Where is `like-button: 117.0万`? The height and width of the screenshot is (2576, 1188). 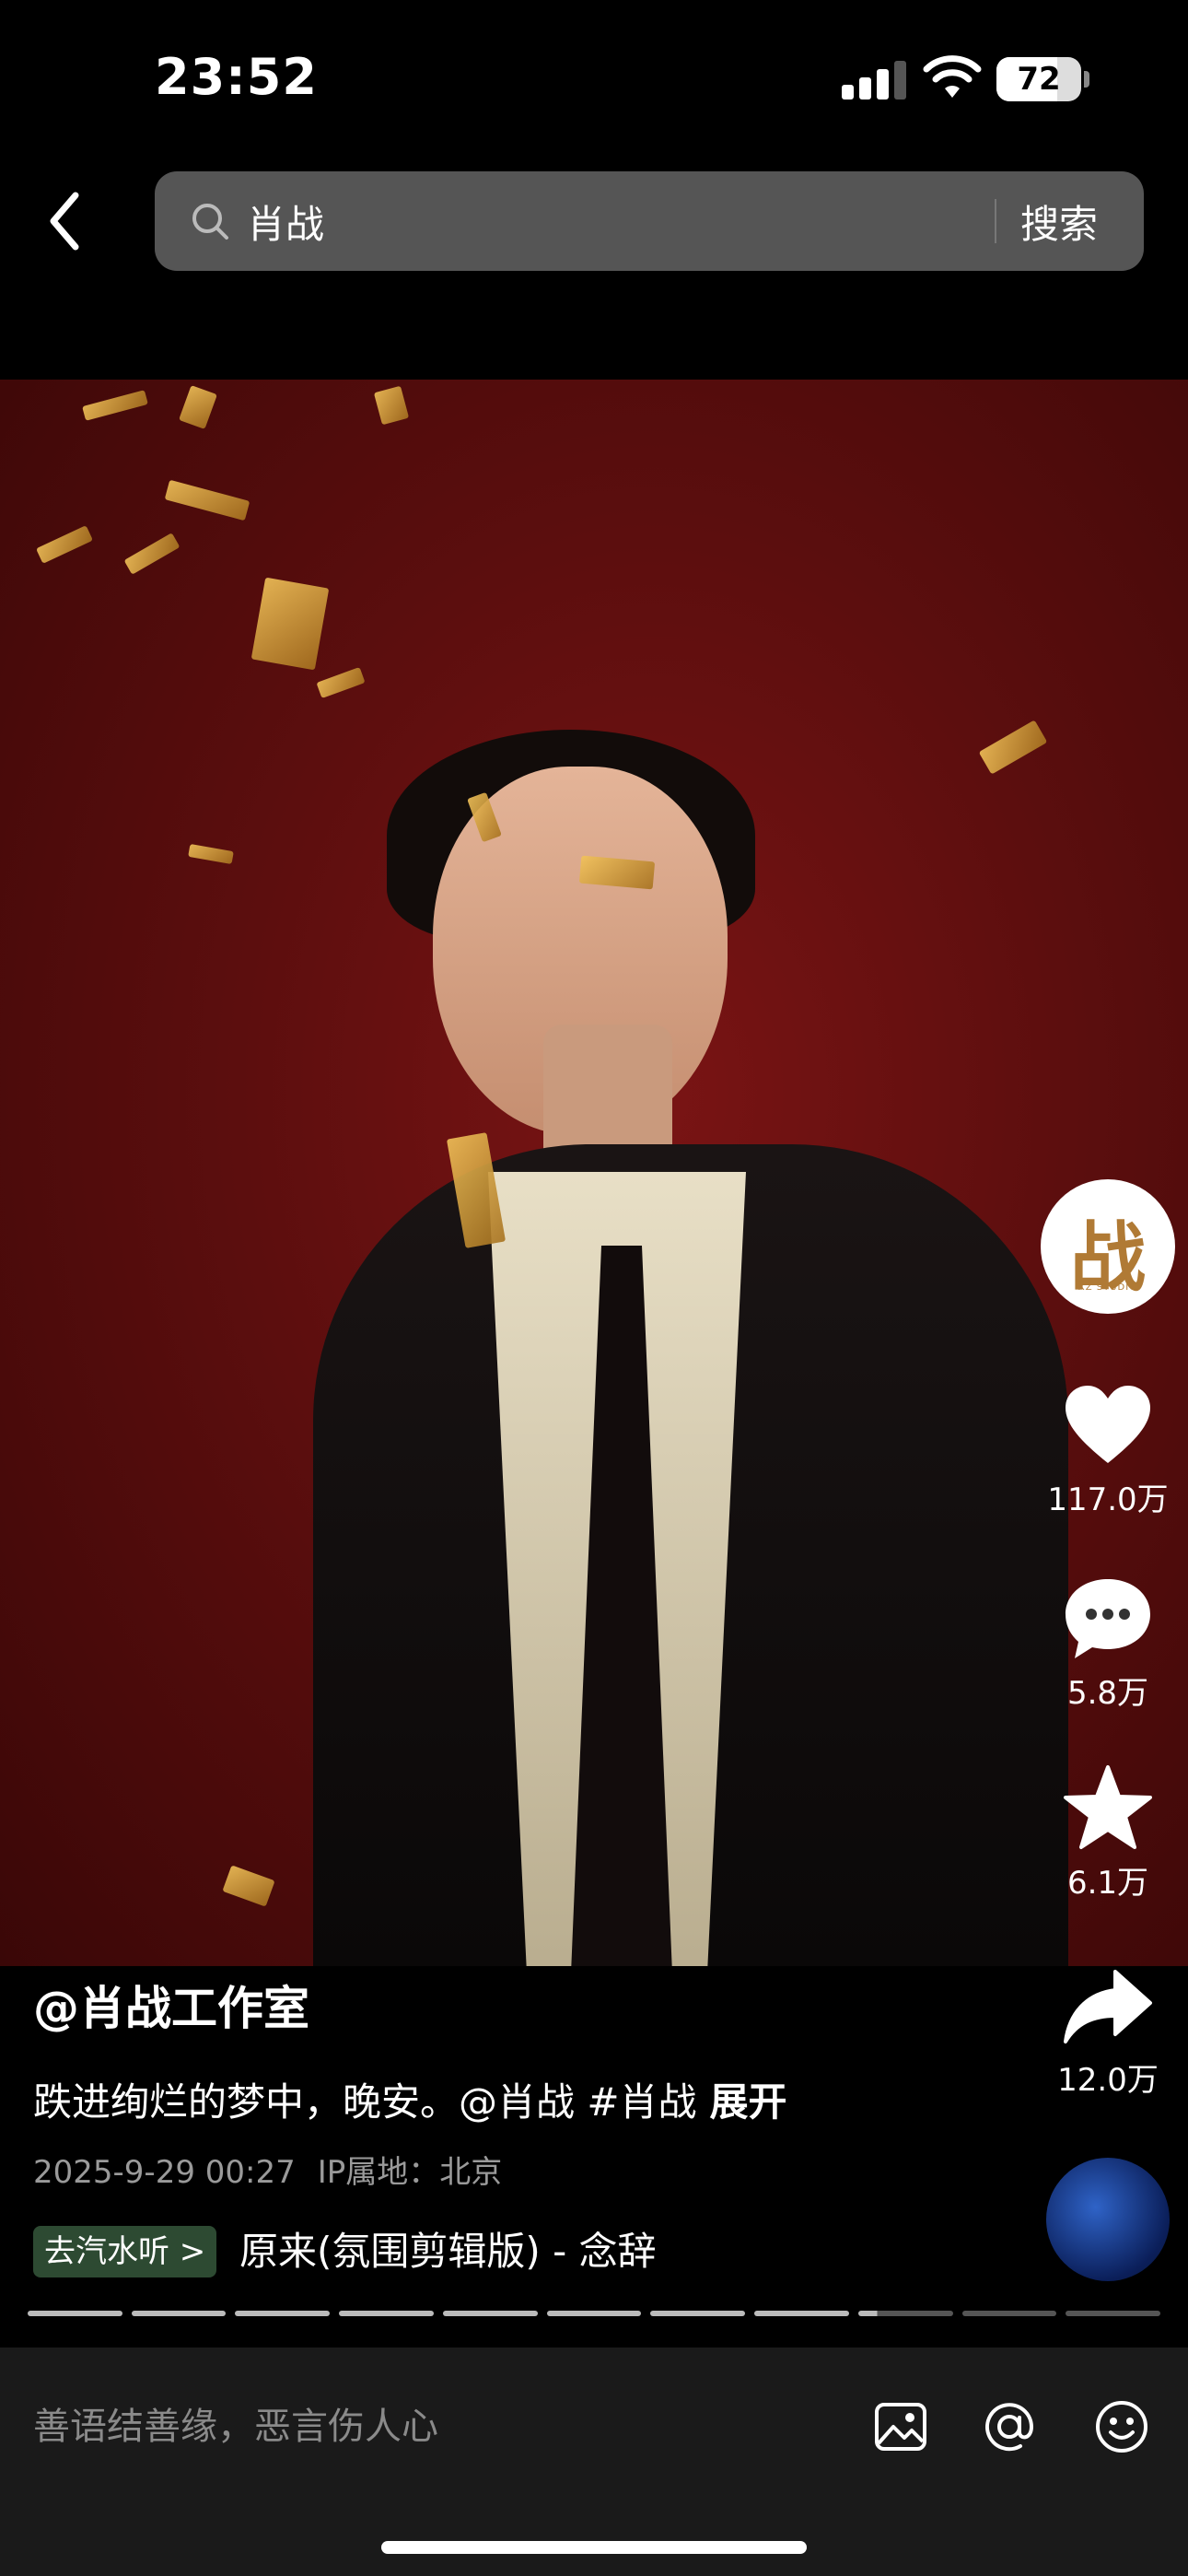 like-button: 117.0万 is located at coordinates (1108, 1450).